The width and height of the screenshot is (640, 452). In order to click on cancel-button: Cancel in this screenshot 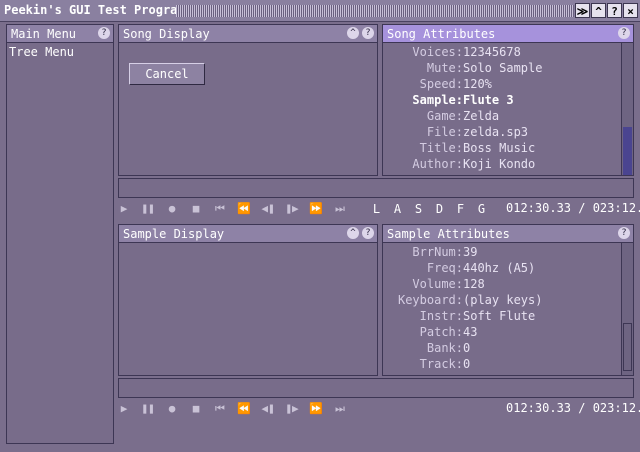, I will do `click(167, 74)`.